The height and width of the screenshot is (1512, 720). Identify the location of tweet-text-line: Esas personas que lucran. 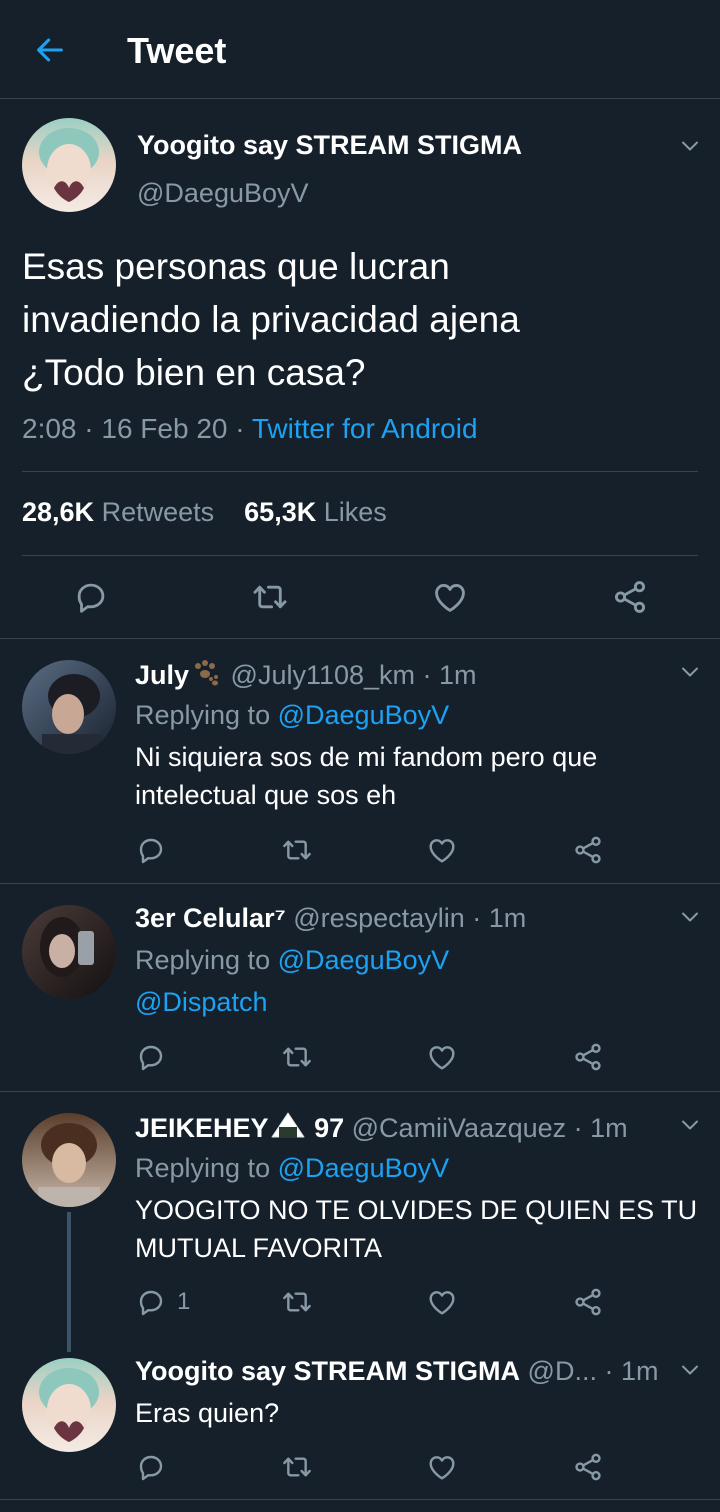
(236, 266).